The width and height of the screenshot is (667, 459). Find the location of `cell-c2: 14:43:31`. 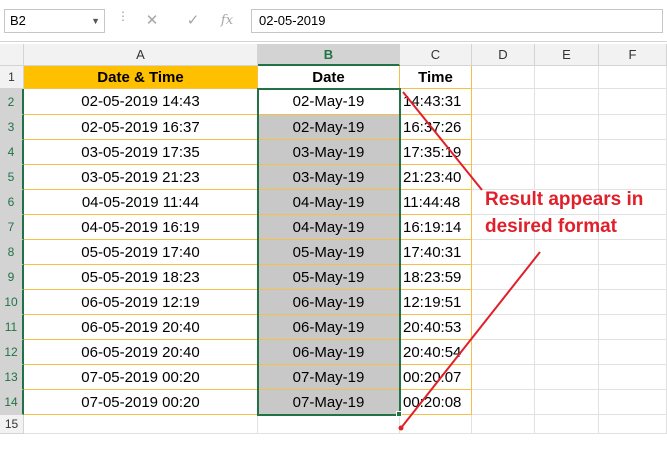

cell-c2: 14:43:31 is located at coordinates (436, 102).